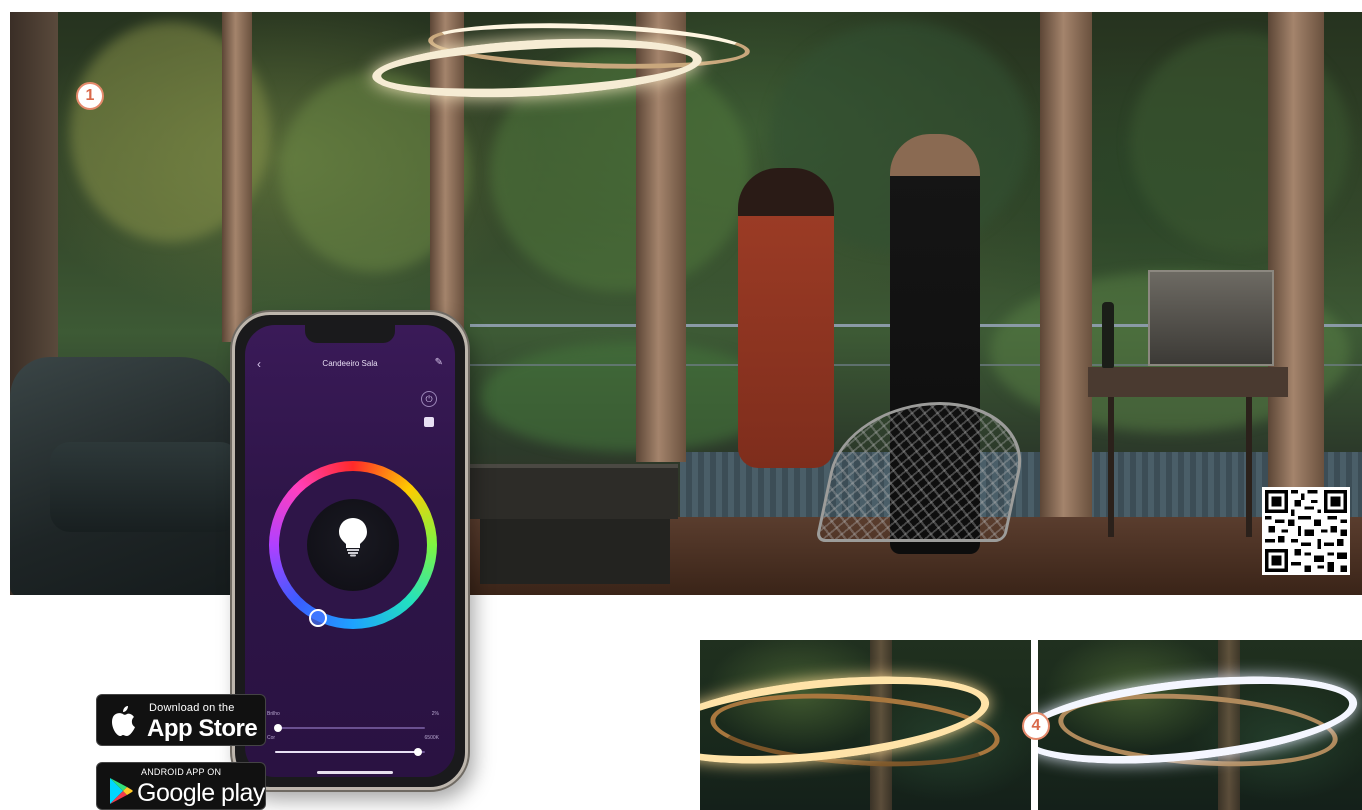 This screenshot has height=810, width=1362. I want to click on apple-logo-icon, so click(123, 721).